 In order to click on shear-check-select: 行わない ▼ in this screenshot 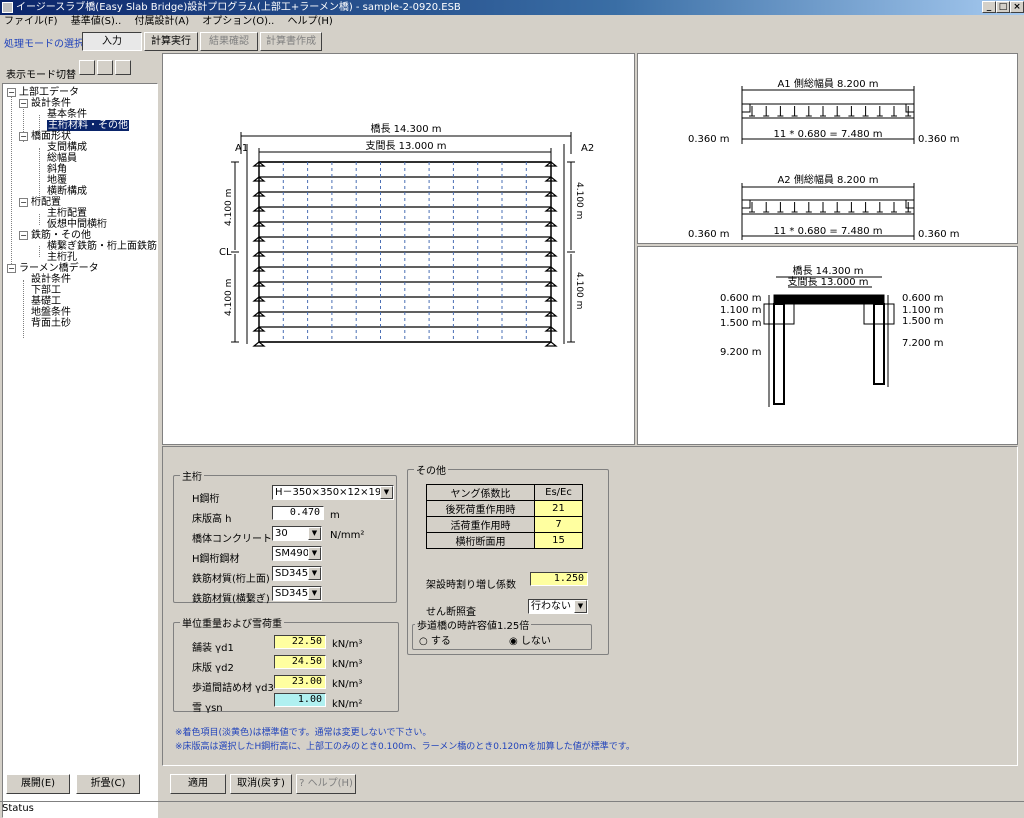, I will do `click(558, 606)`.